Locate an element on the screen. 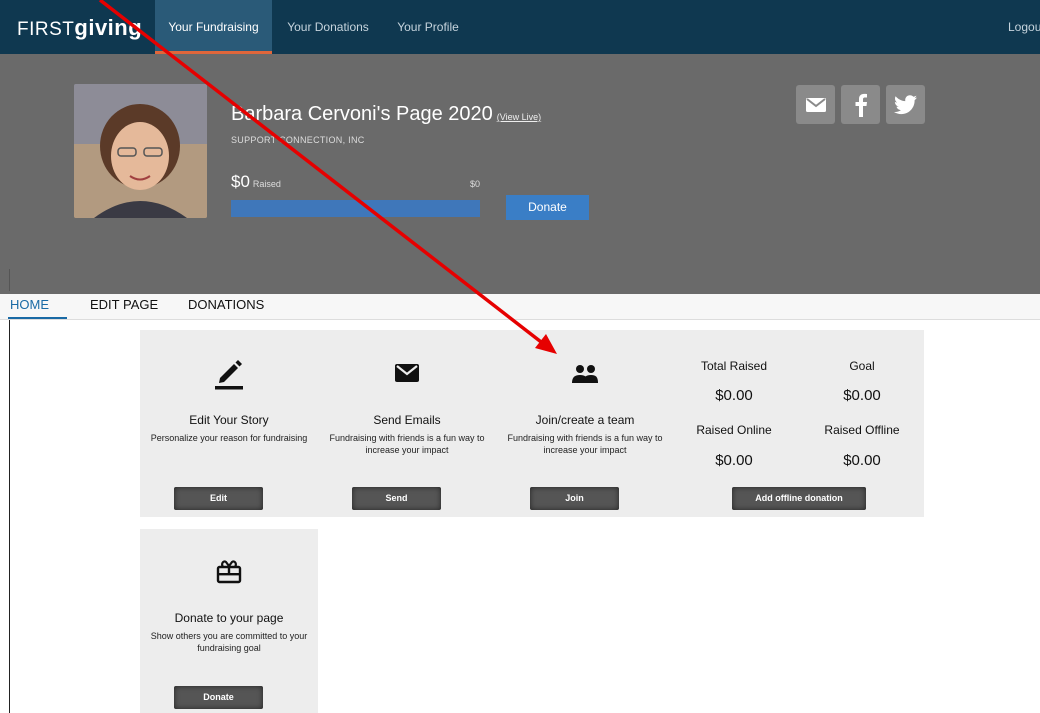 The height and width of the screenshot is (713, 1040). edit-story-icon-wrap is located at coordinates (229, 373).